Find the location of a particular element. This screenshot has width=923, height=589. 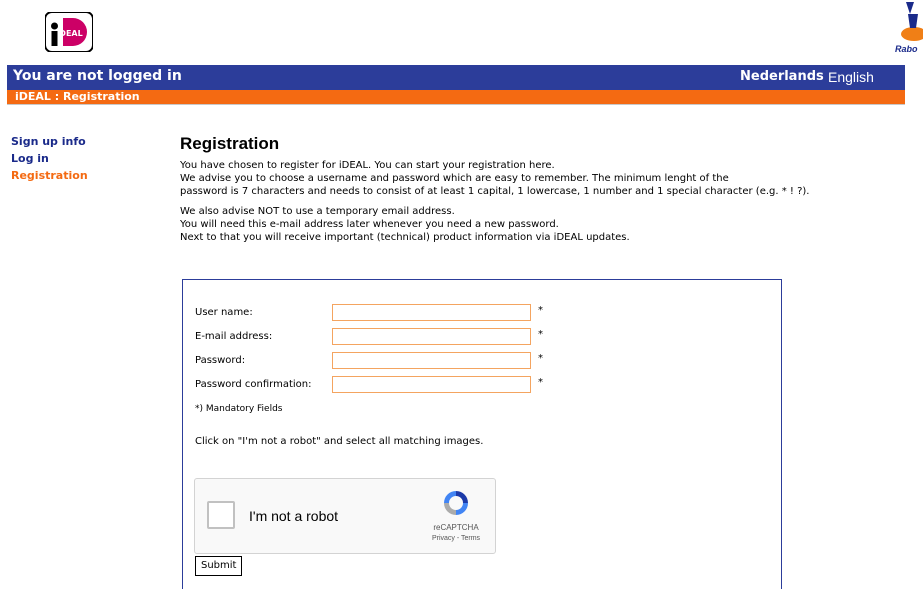

submit-button: Submit is located at coordinates (219, 566).